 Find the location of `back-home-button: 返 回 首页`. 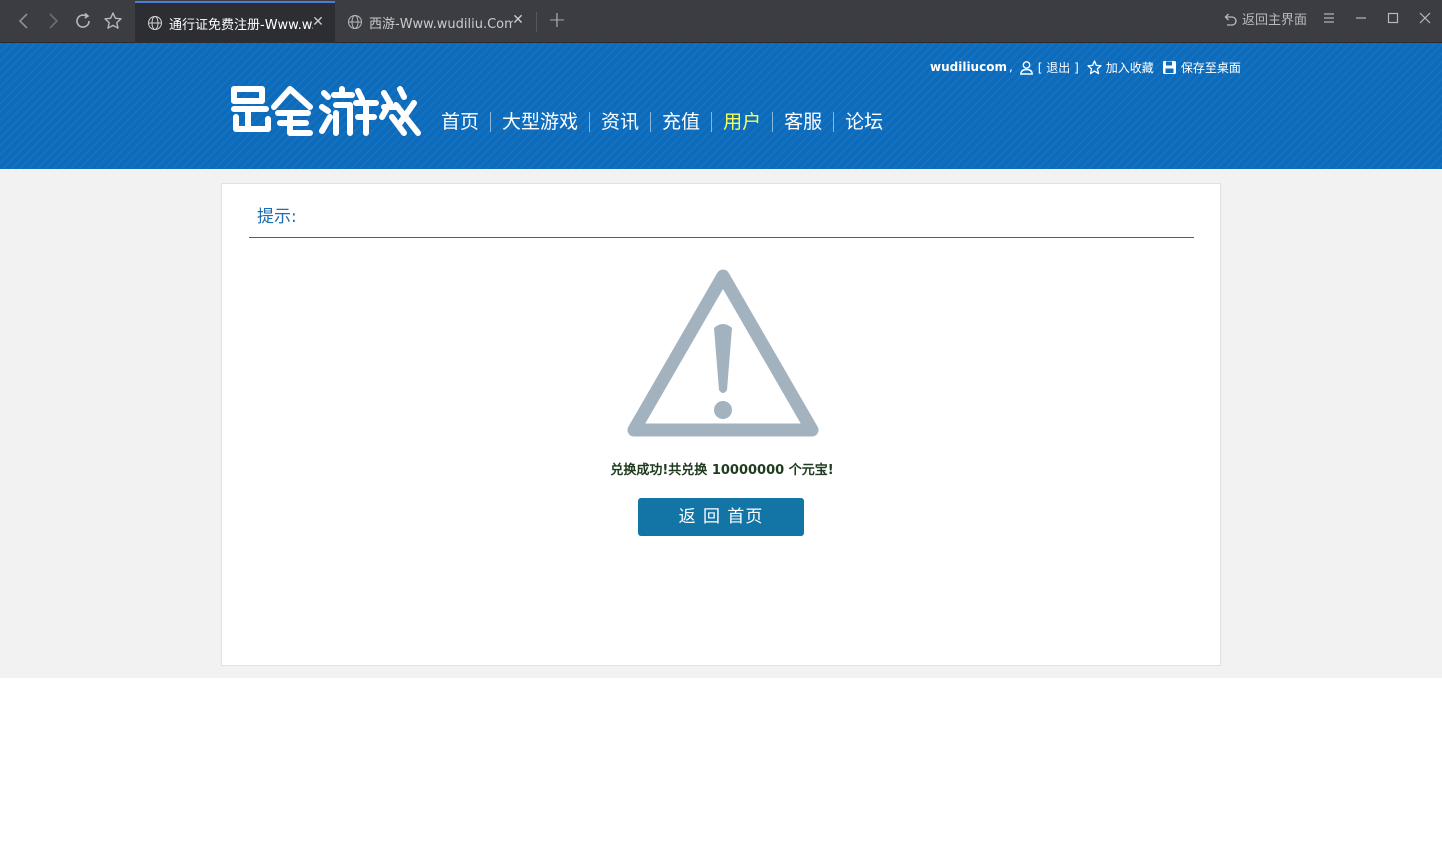

back-home-button: 返 回 首页 is located at coordinates (721, 517).